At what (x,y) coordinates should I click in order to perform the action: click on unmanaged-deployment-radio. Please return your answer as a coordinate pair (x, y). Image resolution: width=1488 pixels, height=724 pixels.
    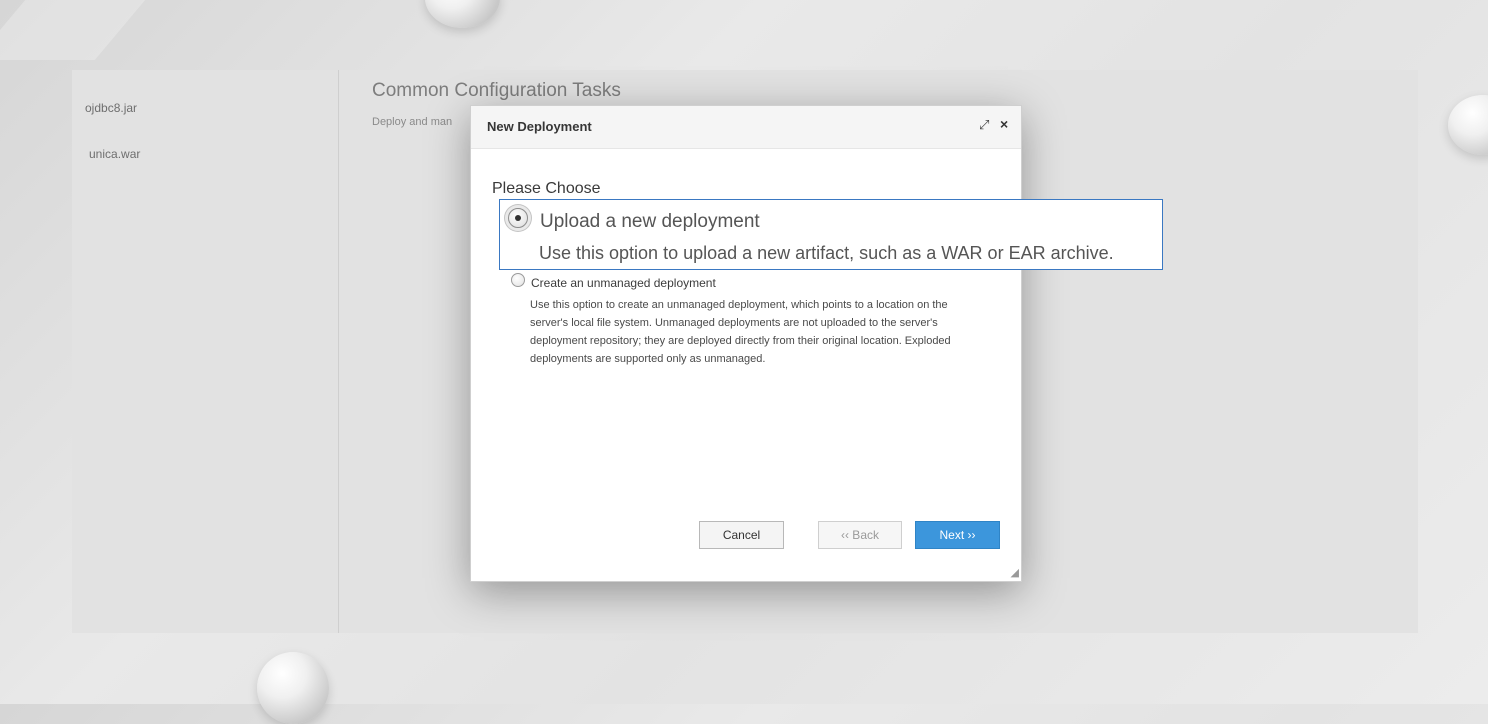
    Looking at the image, I should click on (518, 280).